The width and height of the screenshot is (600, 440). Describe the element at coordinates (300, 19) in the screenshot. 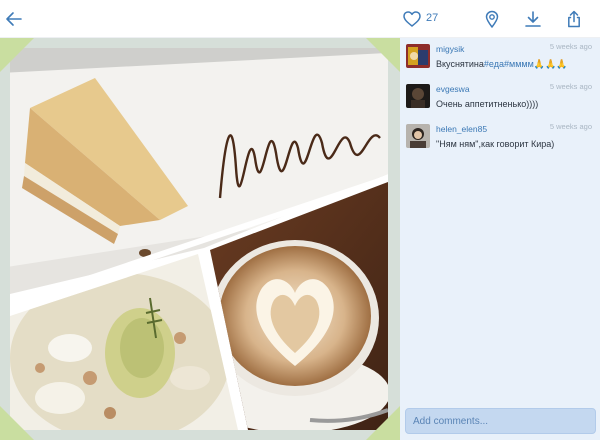

I see `top-toolbar: 27` at that location.